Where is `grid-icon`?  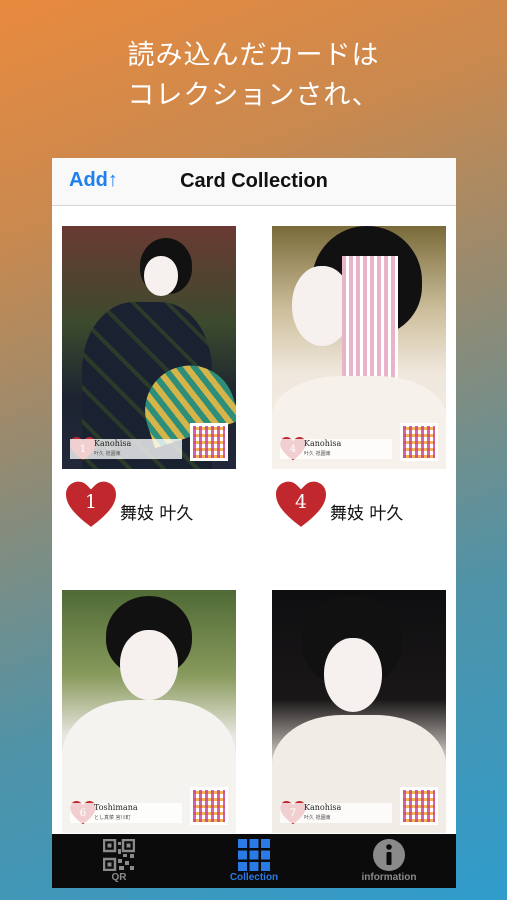
grid-icon is located at coordinates (254, 855).